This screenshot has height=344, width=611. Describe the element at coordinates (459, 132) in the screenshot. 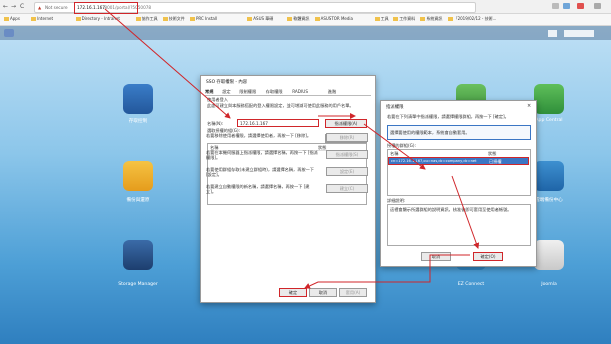

I see `info-box: 選擇要使用的權限範本，系統會自動套用。` at that location.